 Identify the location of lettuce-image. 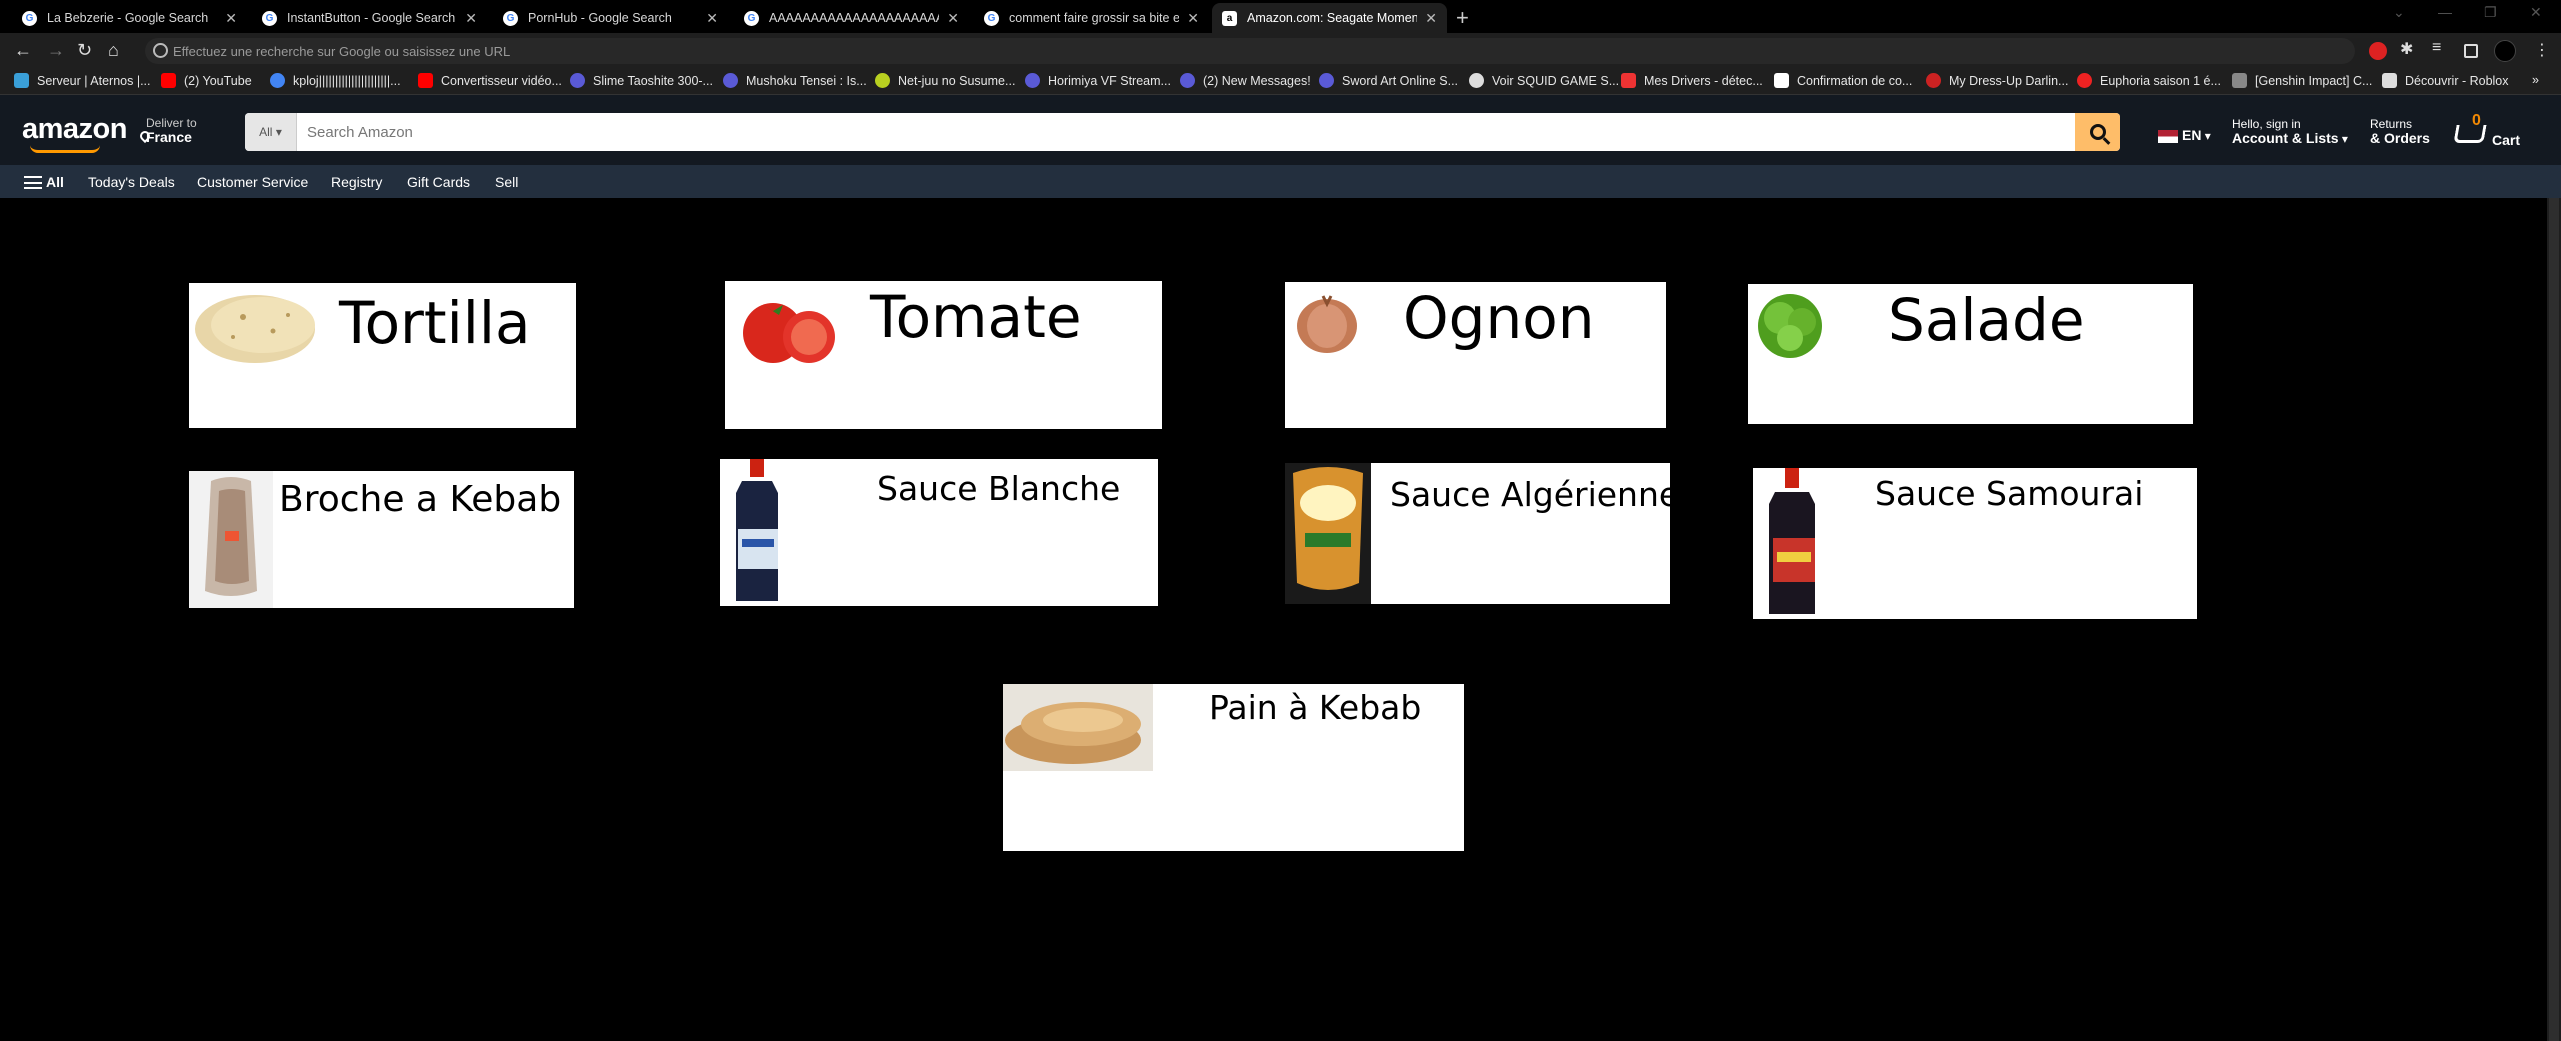
(1790, 326).